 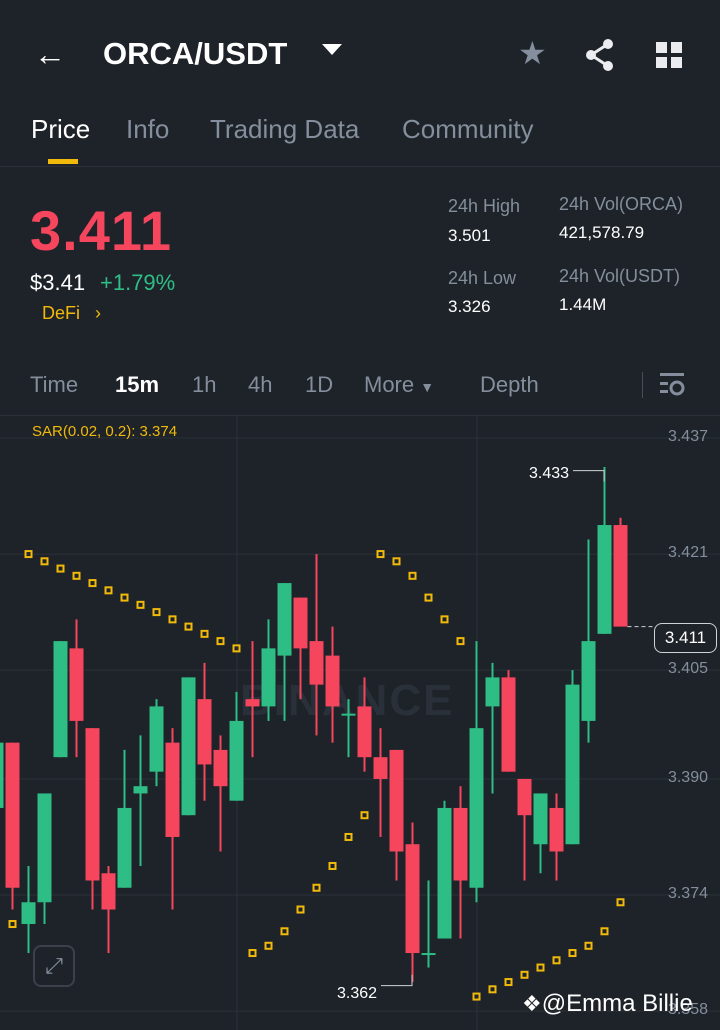 I want to click on back-arrow-icon: ←, so click(x=50, y=54).